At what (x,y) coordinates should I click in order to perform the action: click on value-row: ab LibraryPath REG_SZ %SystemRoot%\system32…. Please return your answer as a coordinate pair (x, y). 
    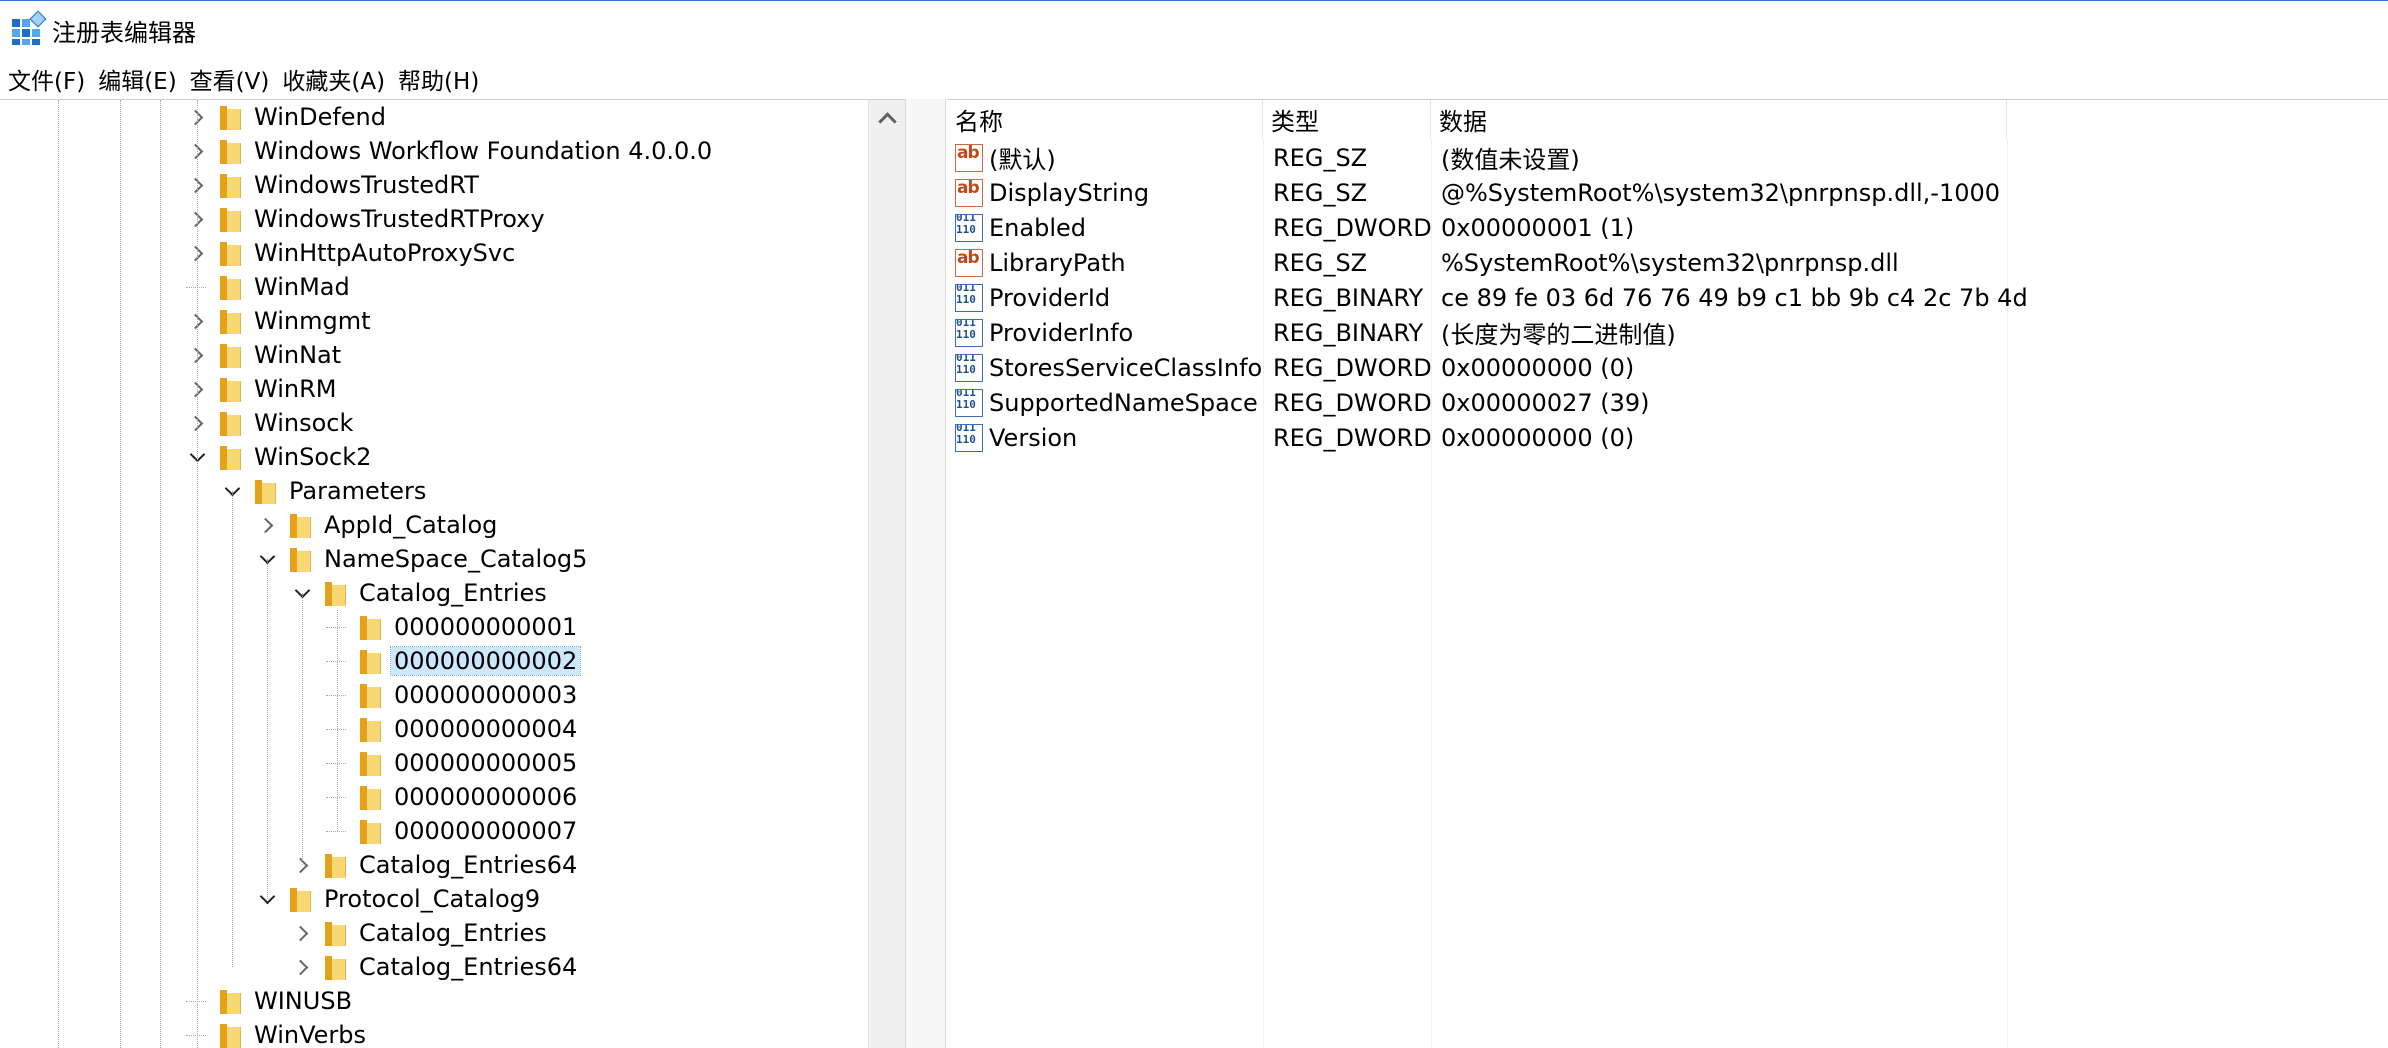
    Looking at the image, I should click on (1423, 262).